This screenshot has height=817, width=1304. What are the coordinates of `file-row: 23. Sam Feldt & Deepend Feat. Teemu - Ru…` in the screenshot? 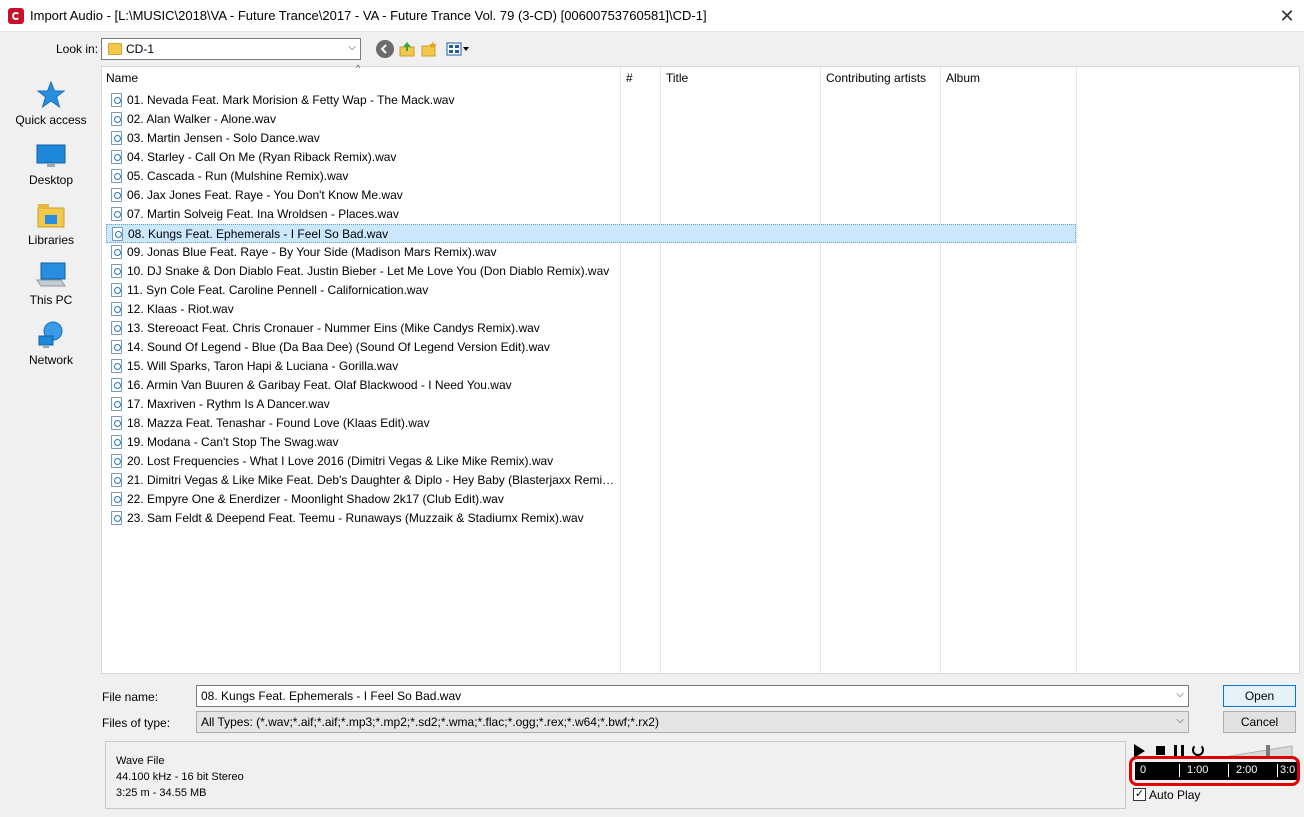 It's located at (591, 518).